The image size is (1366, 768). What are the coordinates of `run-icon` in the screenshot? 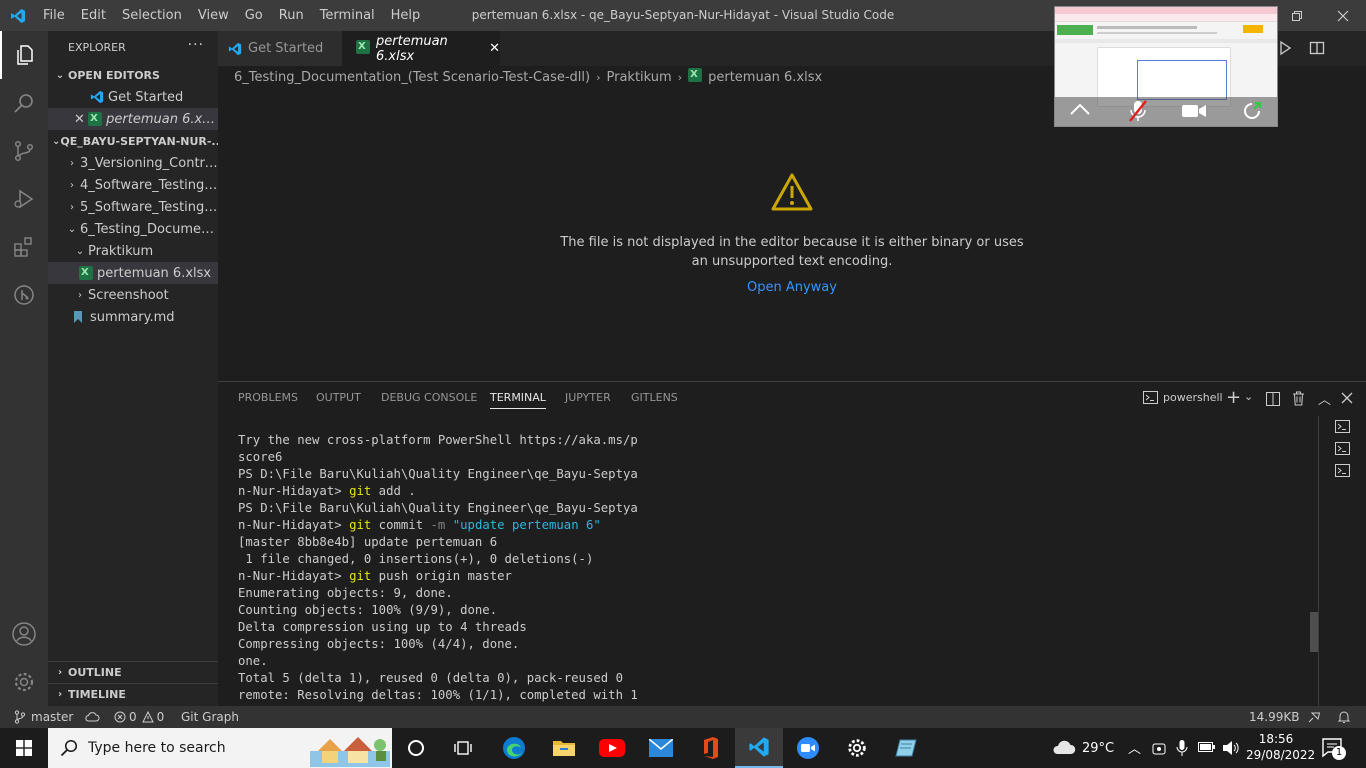 It's located at (1285, 48).